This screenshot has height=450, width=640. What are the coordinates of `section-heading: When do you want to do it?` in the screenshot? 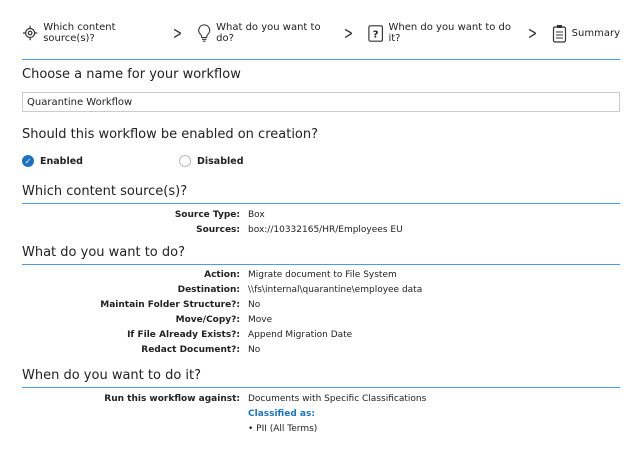 It's located at (112, 375).